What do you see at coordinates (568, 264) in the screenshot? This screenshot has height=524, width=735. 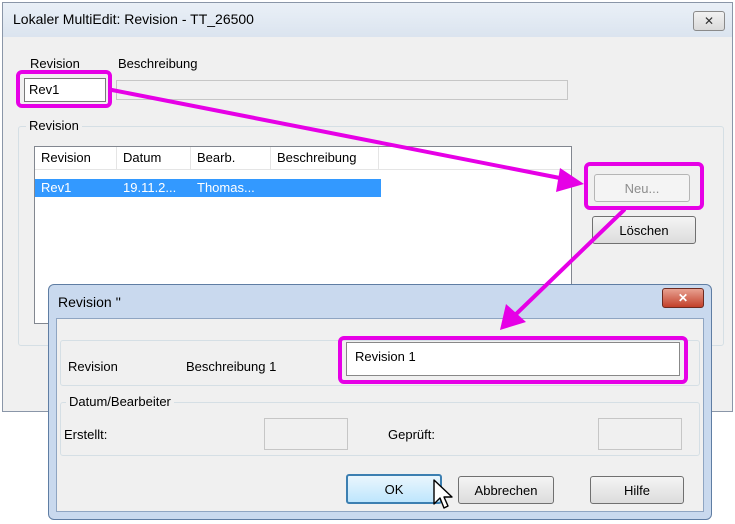 I see `arrow-to-dialog` at bounding box center [568, 264].